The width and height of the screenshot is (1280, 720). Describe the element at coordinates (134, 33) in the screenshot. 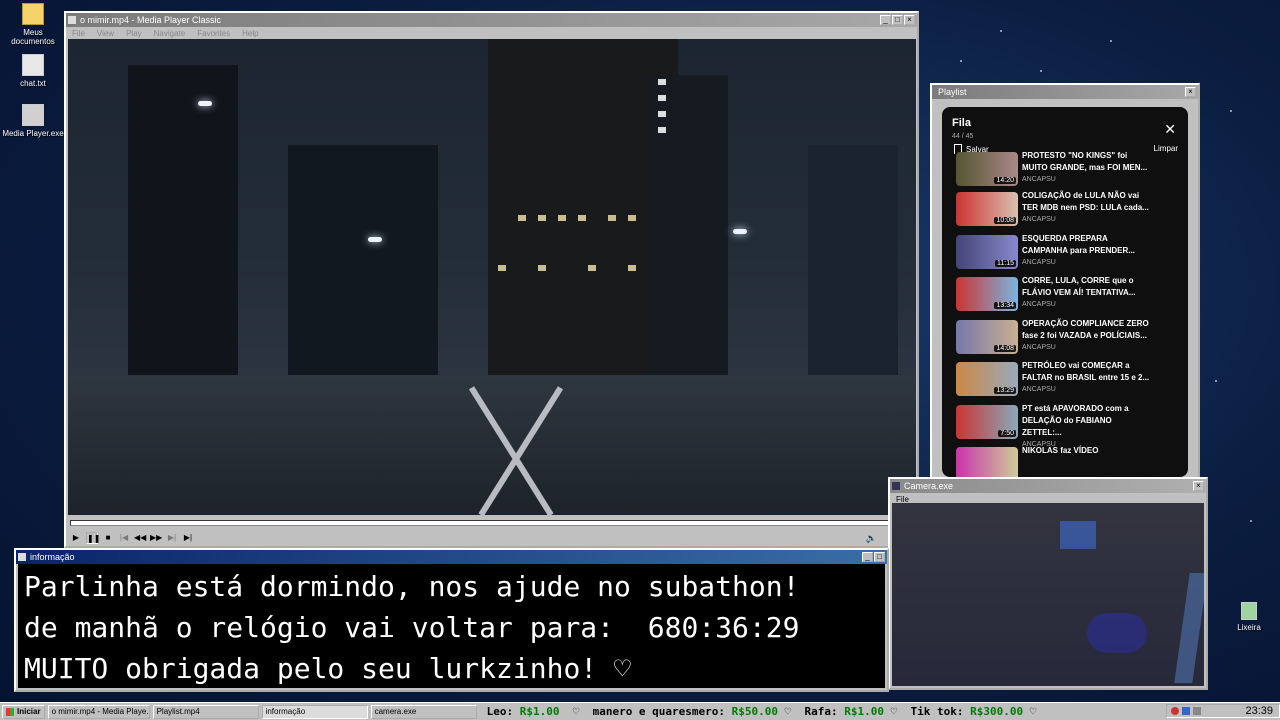

I see `menu-play: Play` at that location.